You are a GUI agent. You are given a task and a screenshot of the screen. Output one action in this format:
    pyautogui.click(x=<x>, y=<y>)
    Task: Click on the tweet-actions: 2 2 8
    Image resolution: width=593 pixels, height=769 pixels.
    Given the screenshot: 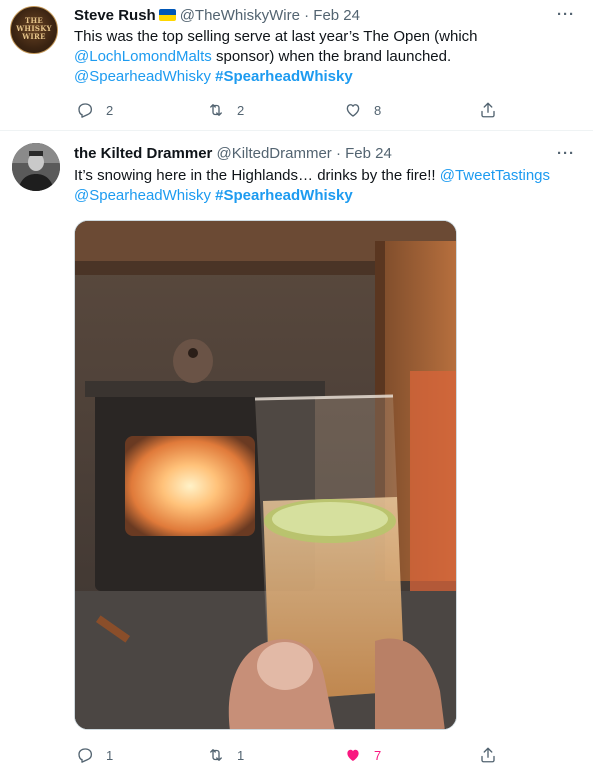 What is the action you would take?
    pyautogui.click(x=289, y=110)
    